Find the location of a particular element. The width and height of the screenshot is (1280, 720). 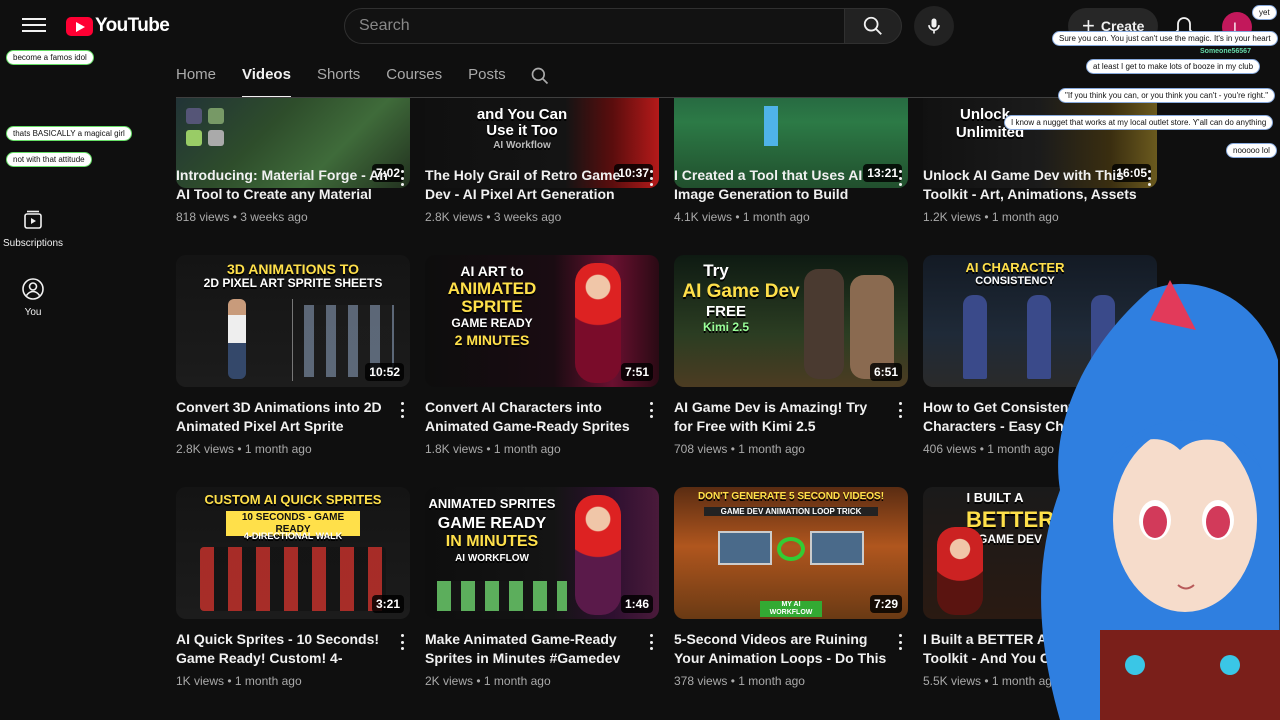

chat-message-right: yet is located at coordinates (1264, 12).